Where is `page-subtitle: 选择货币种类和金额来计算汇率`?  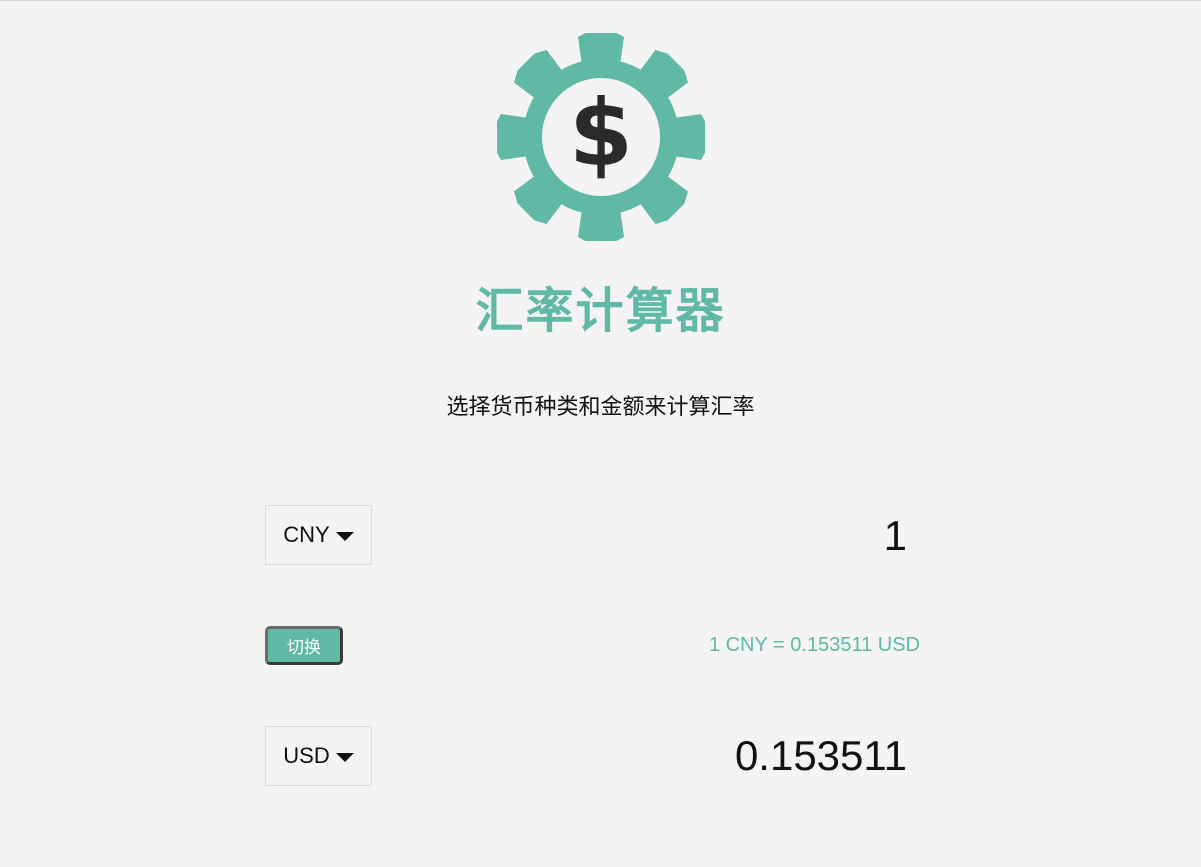
page-subtitle: 选择货币种类和金额来计算汇率 is located at coordinates (600, 407).